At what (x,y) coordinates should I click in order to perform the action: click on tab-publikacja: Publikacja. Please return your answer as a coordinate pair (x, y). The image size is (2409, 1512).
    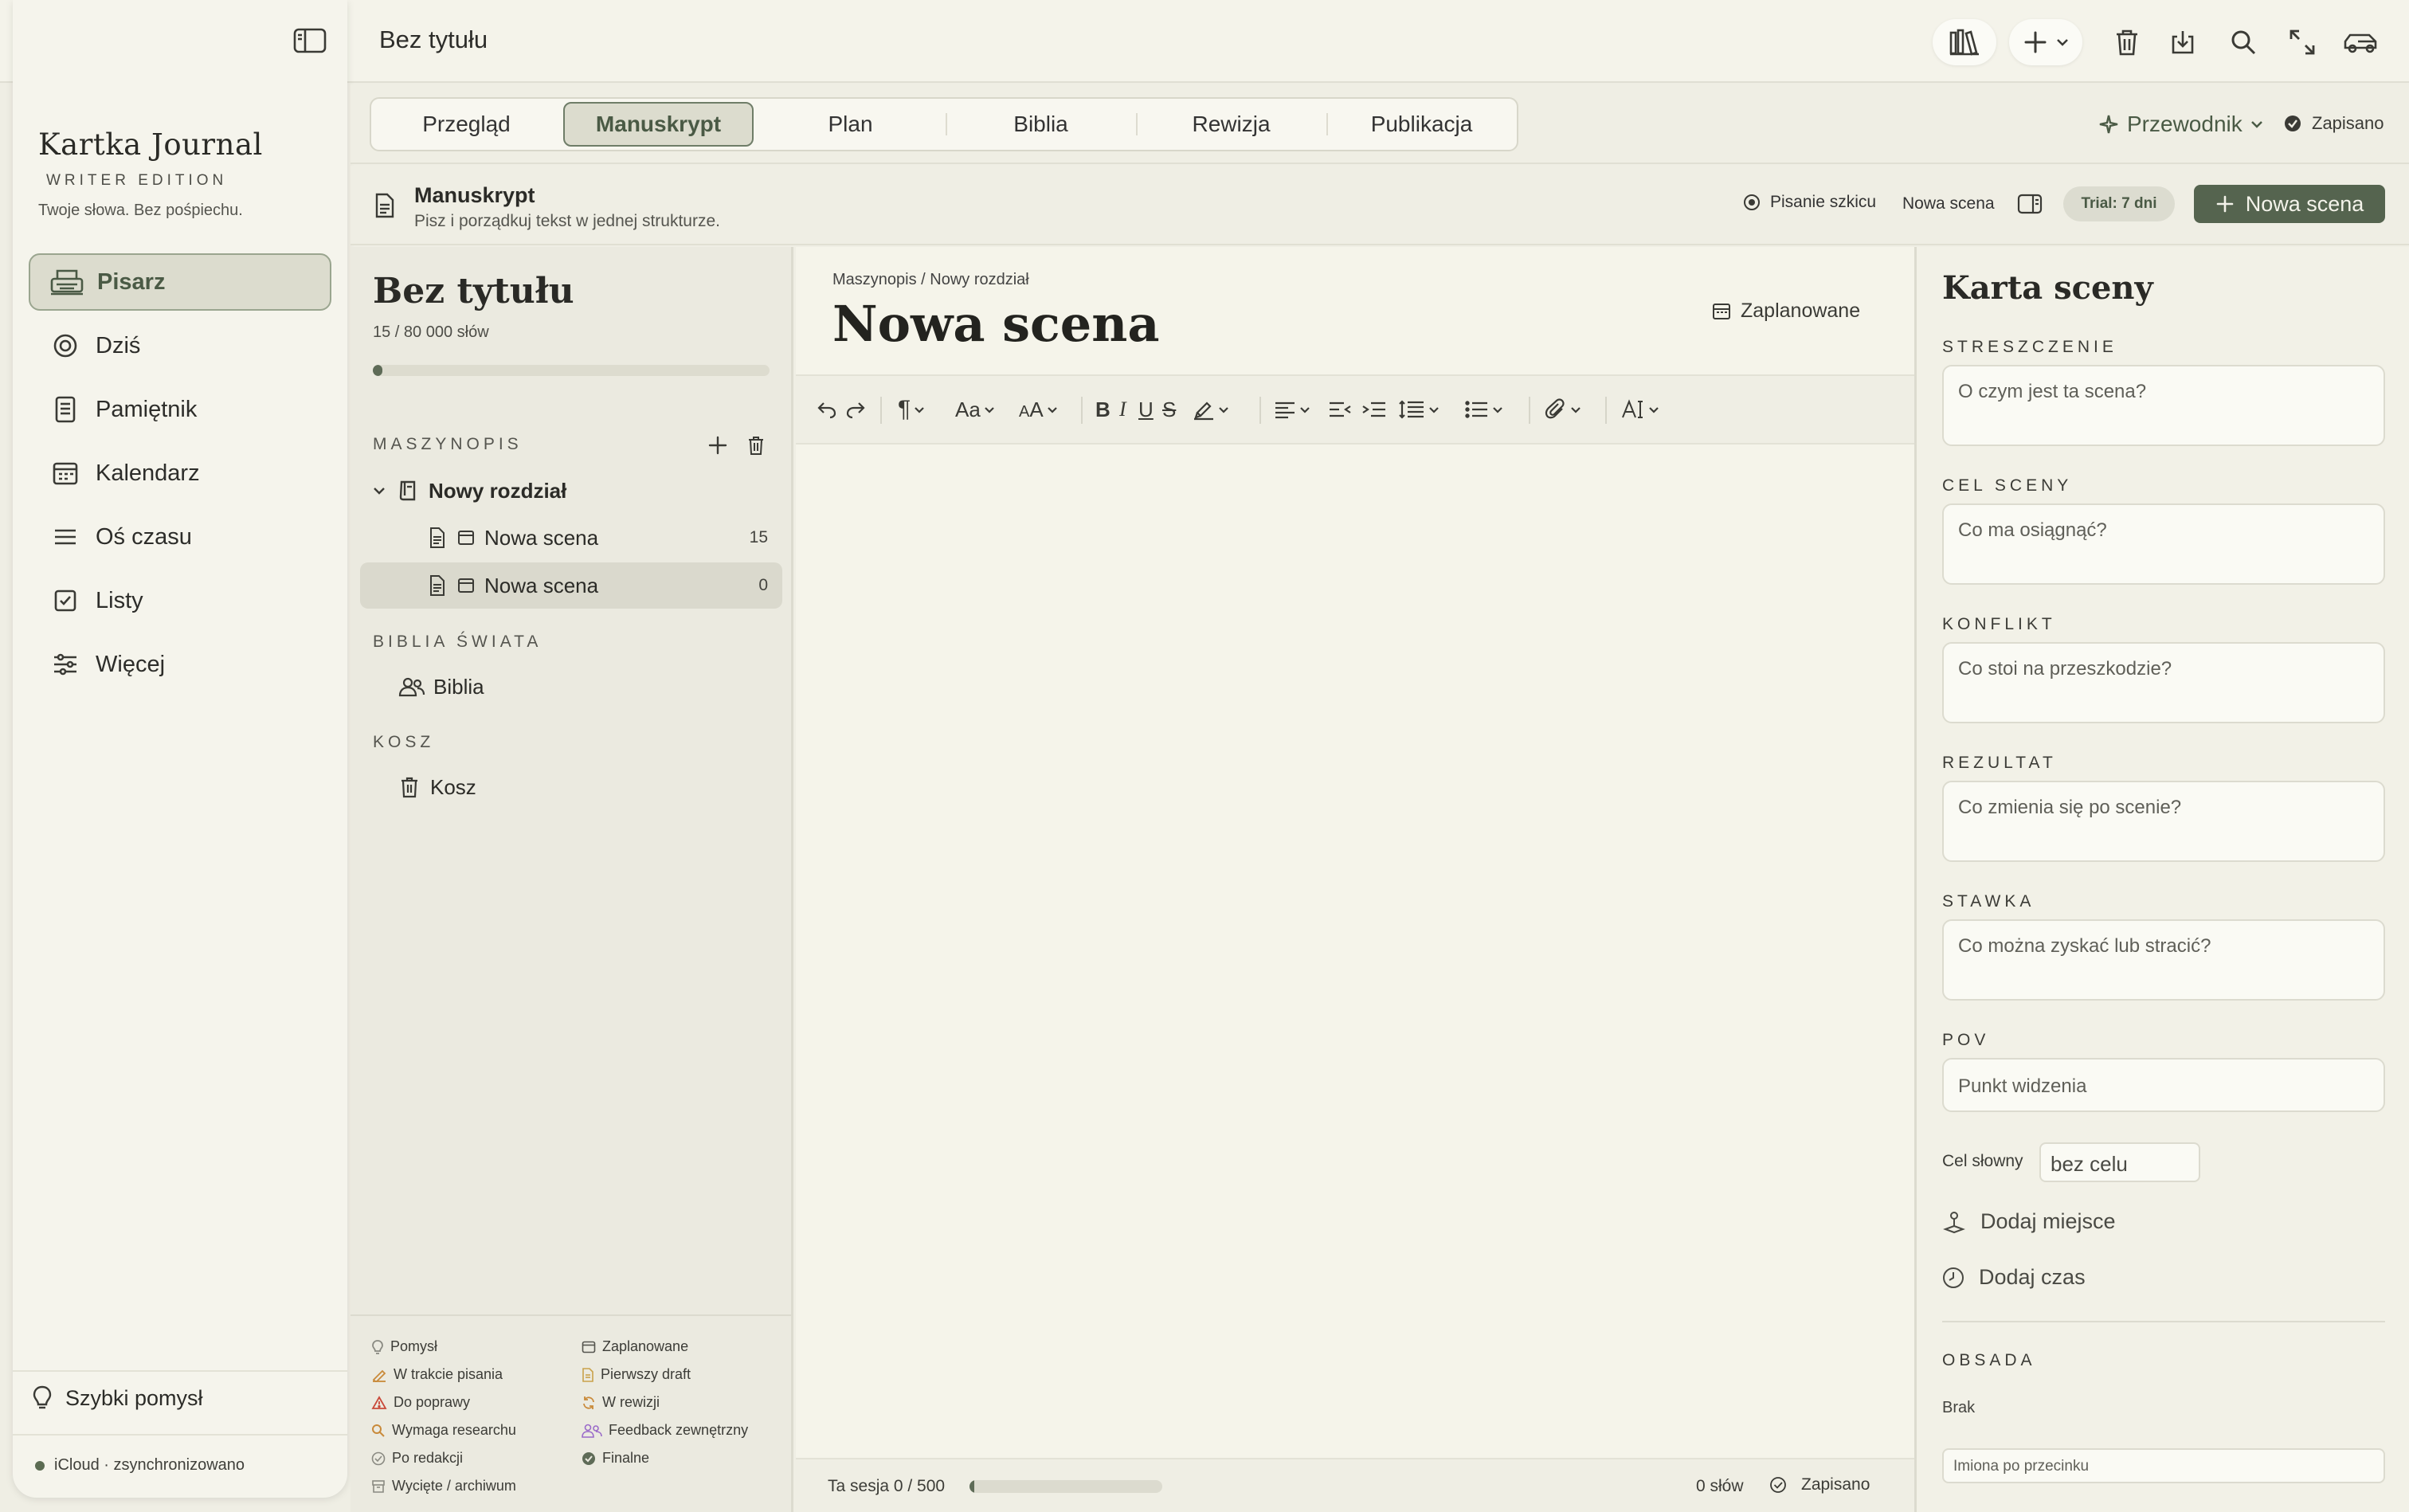
    Looking at the image, I should click on (1421, 125).